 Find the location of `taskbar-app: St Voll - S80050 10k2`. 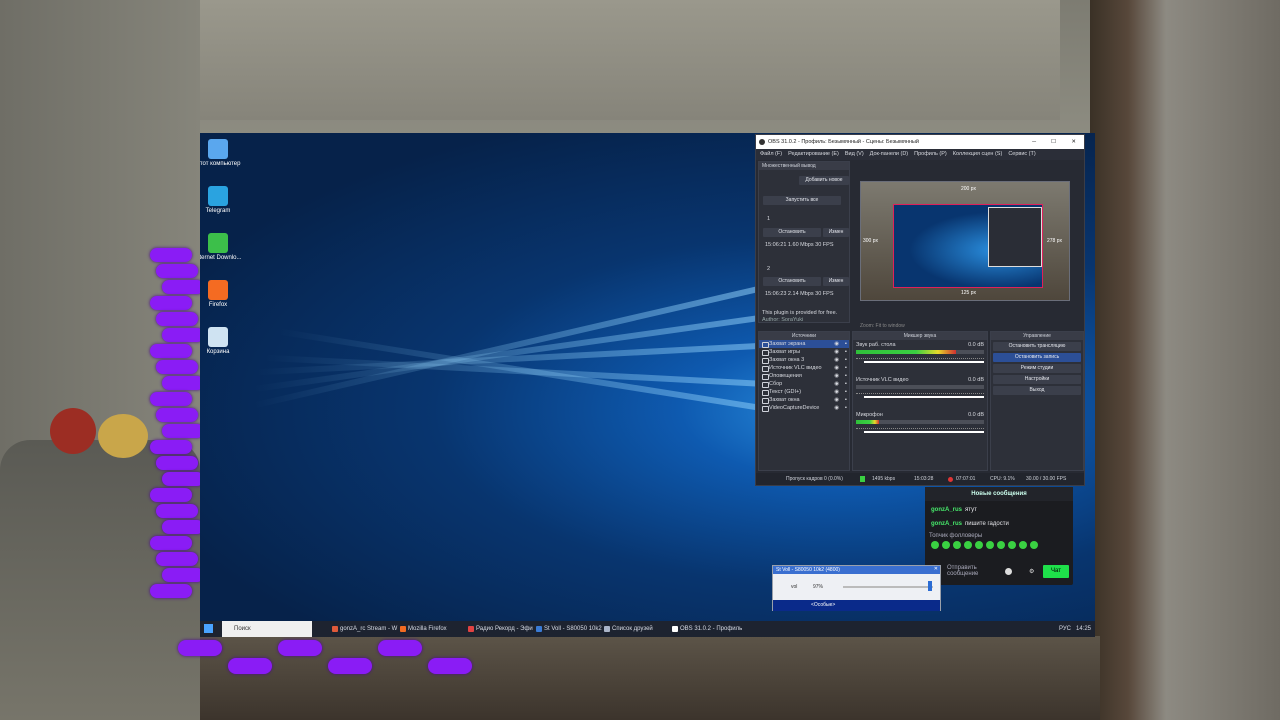

taskbar-app: St Voll - S80050 10k2 is located at coordinates (568, 629).